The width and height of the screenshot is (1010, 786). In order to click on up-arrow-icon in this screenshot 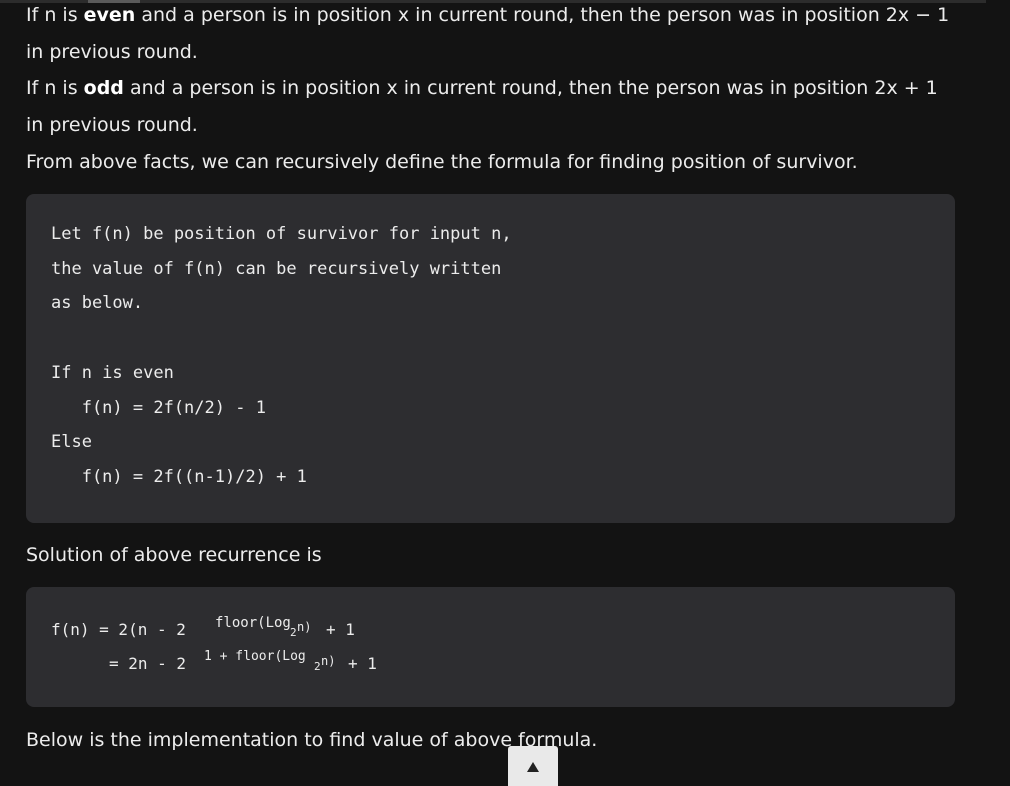, I will do `click(533, 767)`.